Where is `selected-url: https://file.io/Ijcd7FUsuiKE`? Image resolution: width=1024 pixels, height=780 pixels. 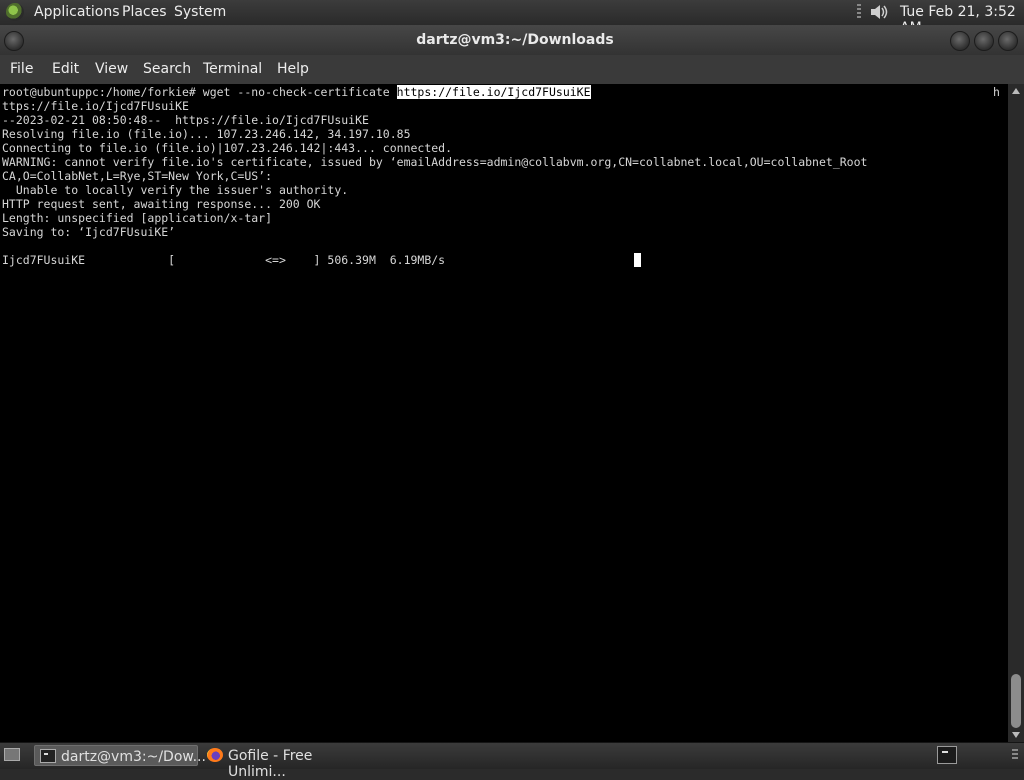 selected-url: https://file.io/Ijcd7FUsuiKE is located at coordinates (493, 92).